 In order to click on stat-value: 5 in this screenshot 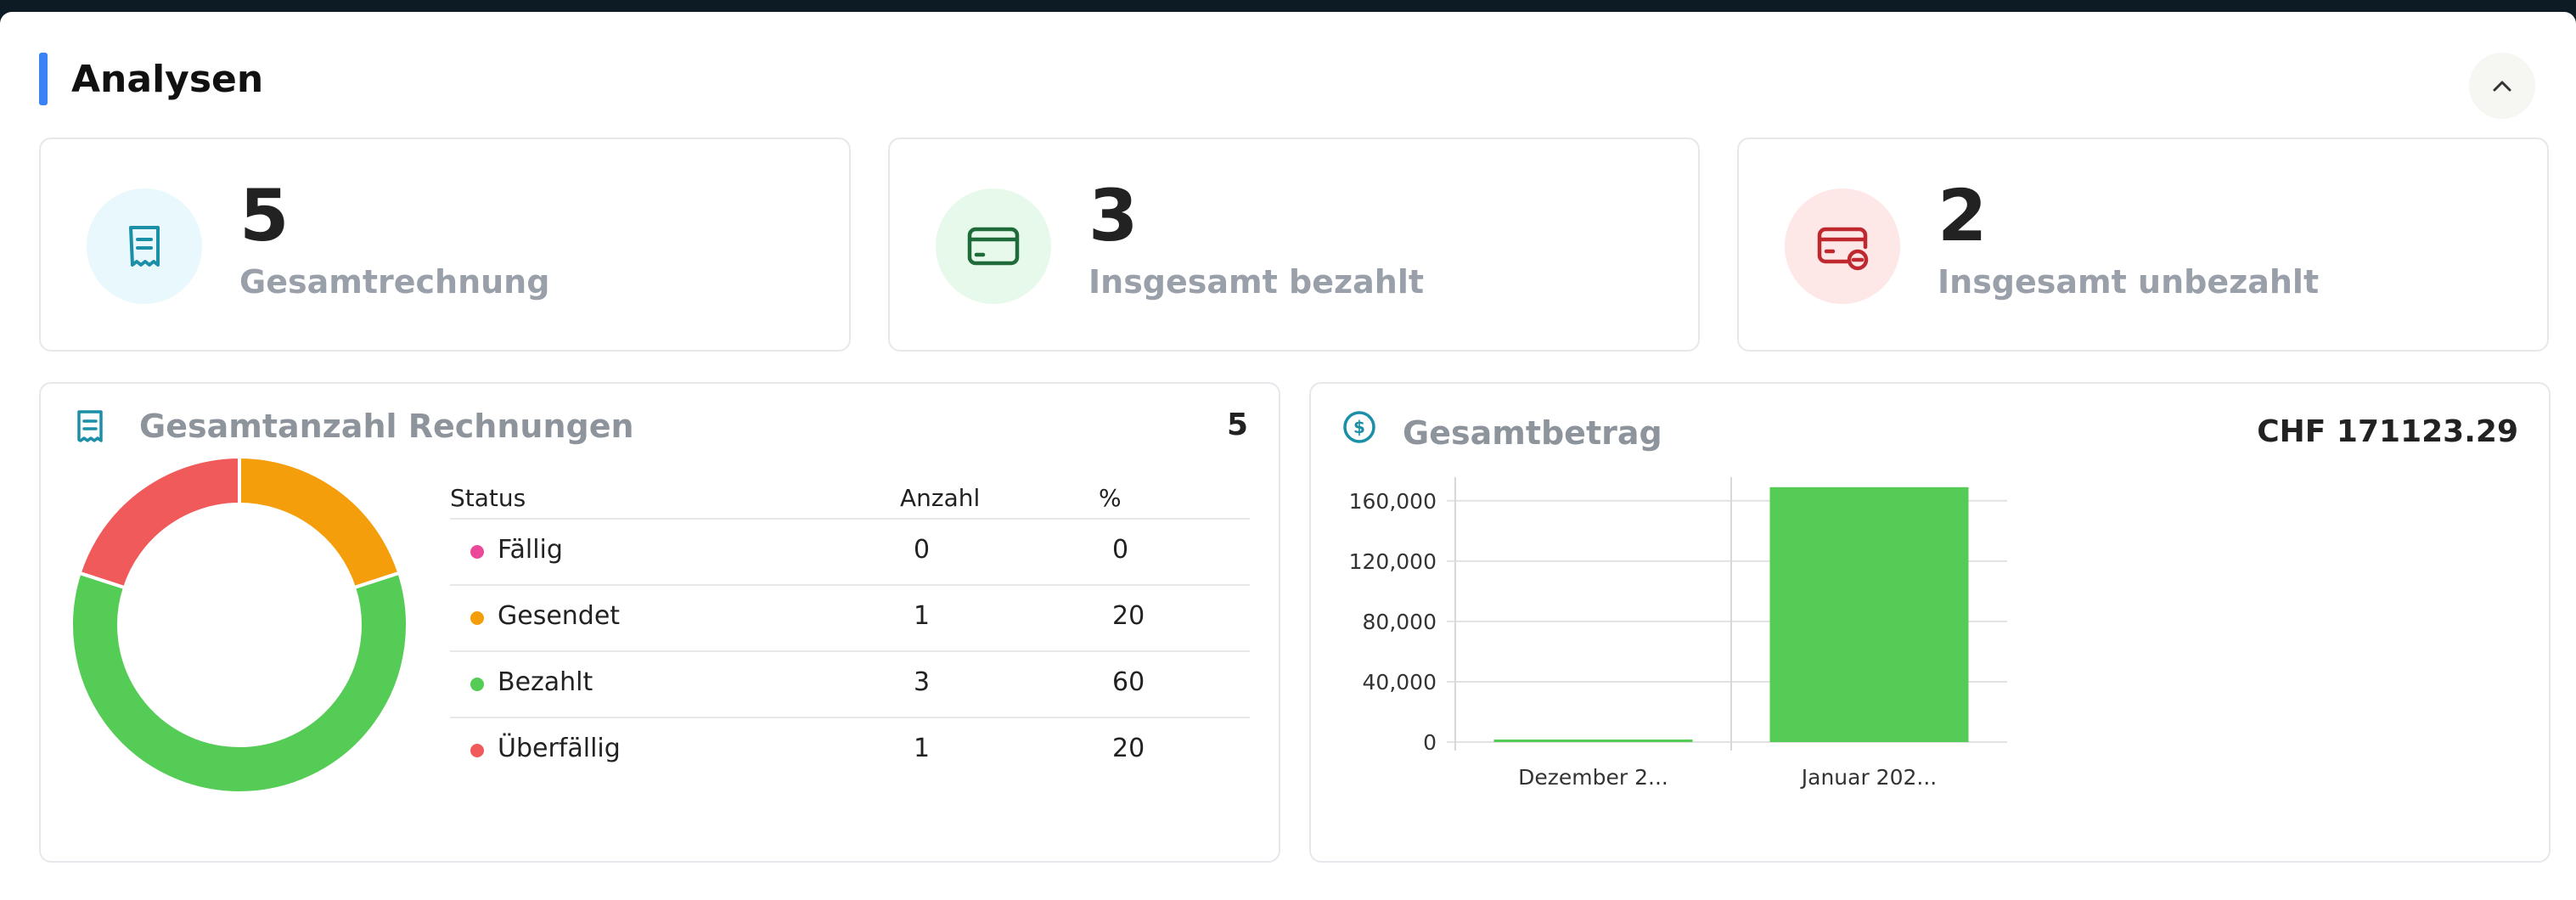, I will do `click(264, 216)`.